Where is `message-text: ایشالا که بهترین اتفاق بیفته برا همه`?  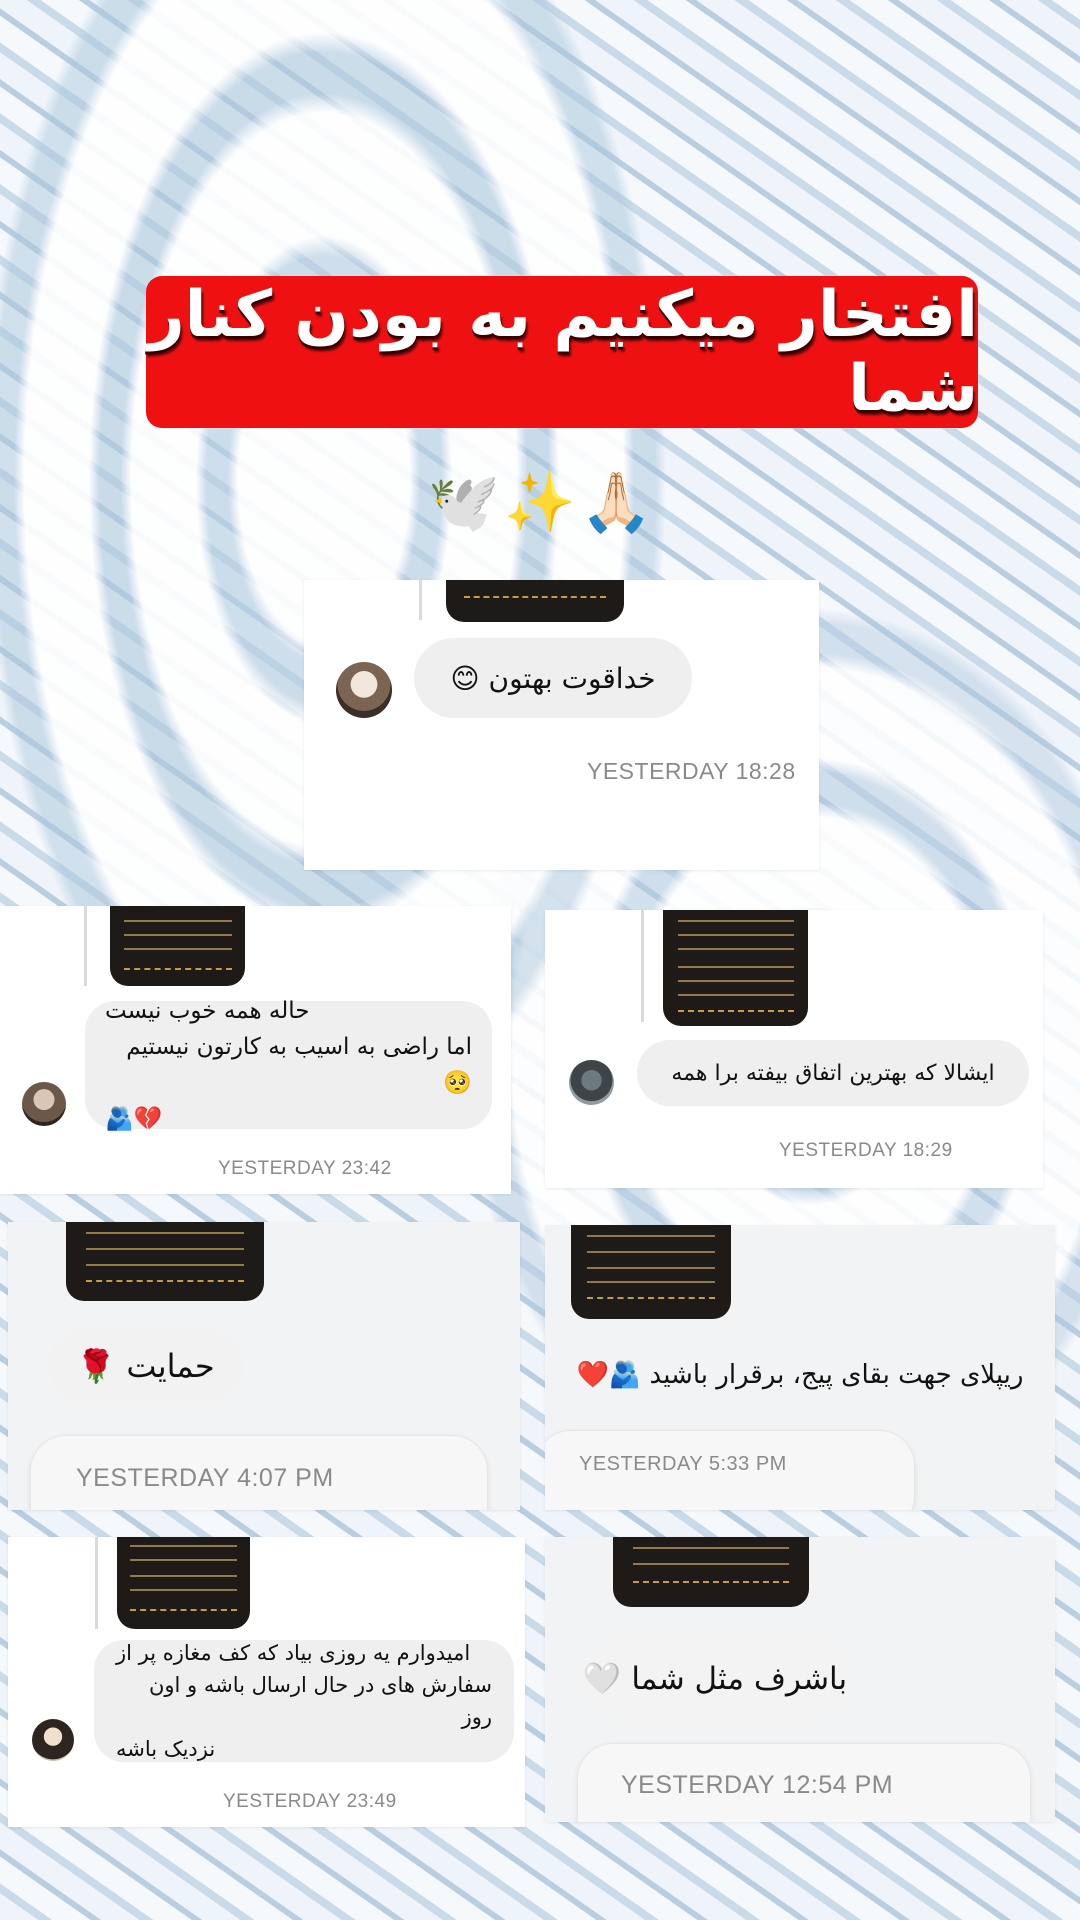
message-text: ایشالا که بهترین اتفاق بیفته برا همه is located at coordinates (833, 1073).